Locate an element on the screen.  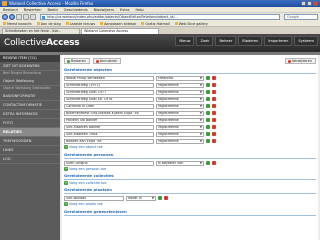
relation-name-field: Sint-Maarten 1984 is located at coordinates (109, 134).